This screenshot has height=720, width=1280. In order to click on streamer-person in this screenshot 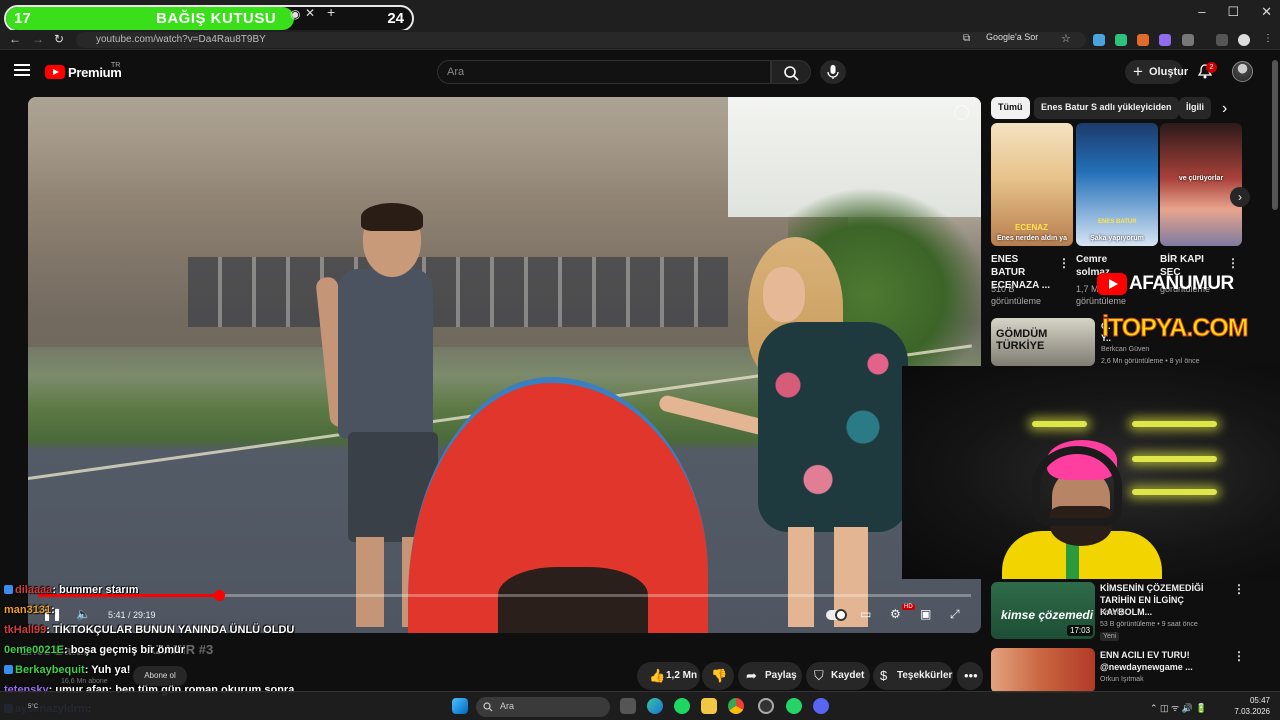, I will do `click(1082, 507)`.